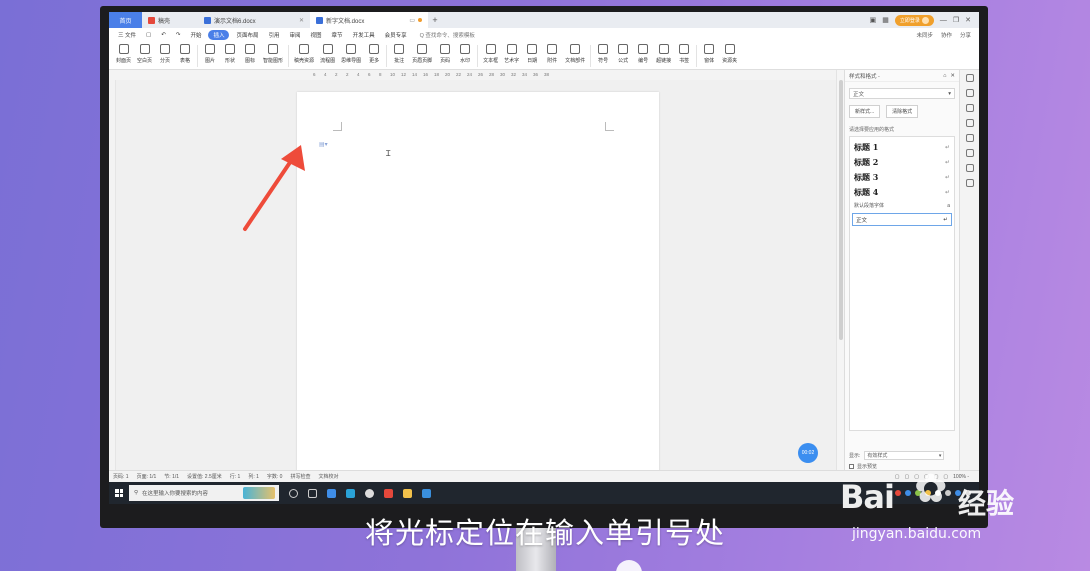 The height and width of the screenshot is (571, 1090). What do you see at coordinates (144, 53) in the screenshot?
I see `ribbon-button: 空白页` at bounding box center [144, 53].